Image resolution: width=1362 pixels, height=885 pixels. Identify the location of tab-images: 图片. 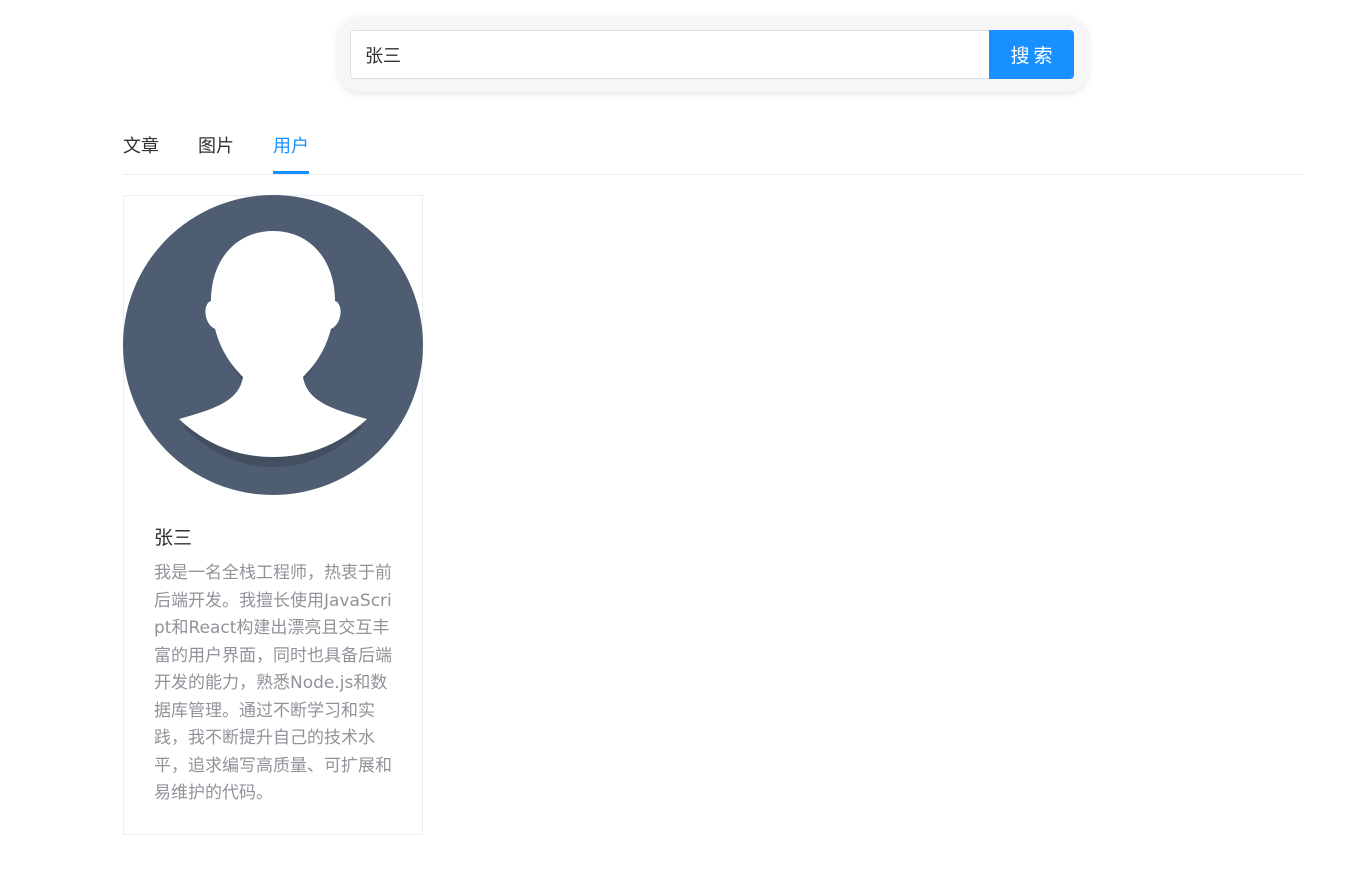
(216, 153).